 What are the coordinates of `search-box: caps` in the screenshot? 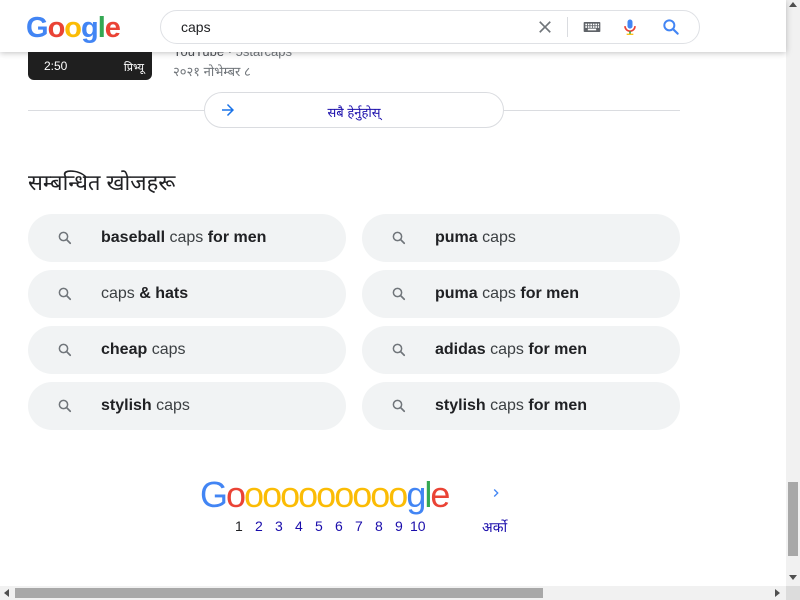 It's located at (430, 27).